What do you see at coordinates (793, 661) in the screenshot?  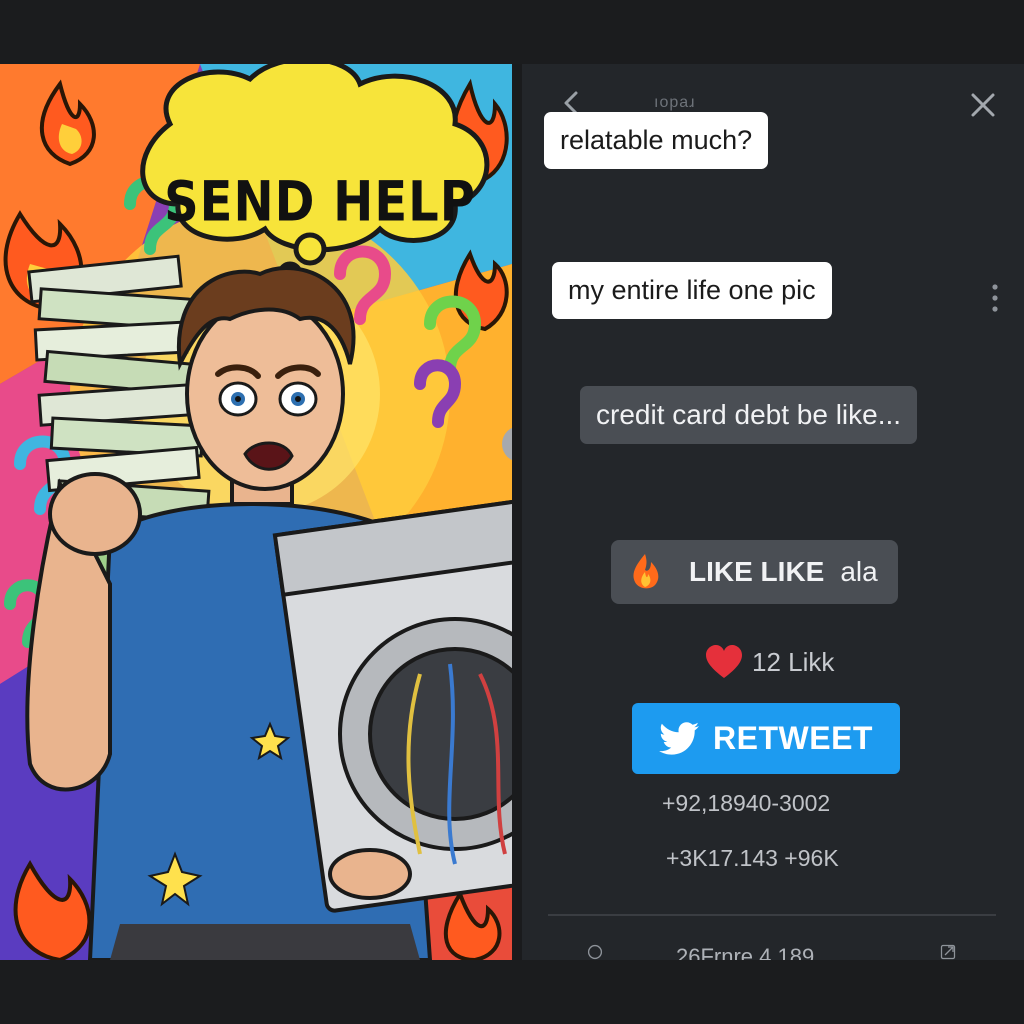 I see `likes-count: 12 Likk` at bounding box center [793, 661].